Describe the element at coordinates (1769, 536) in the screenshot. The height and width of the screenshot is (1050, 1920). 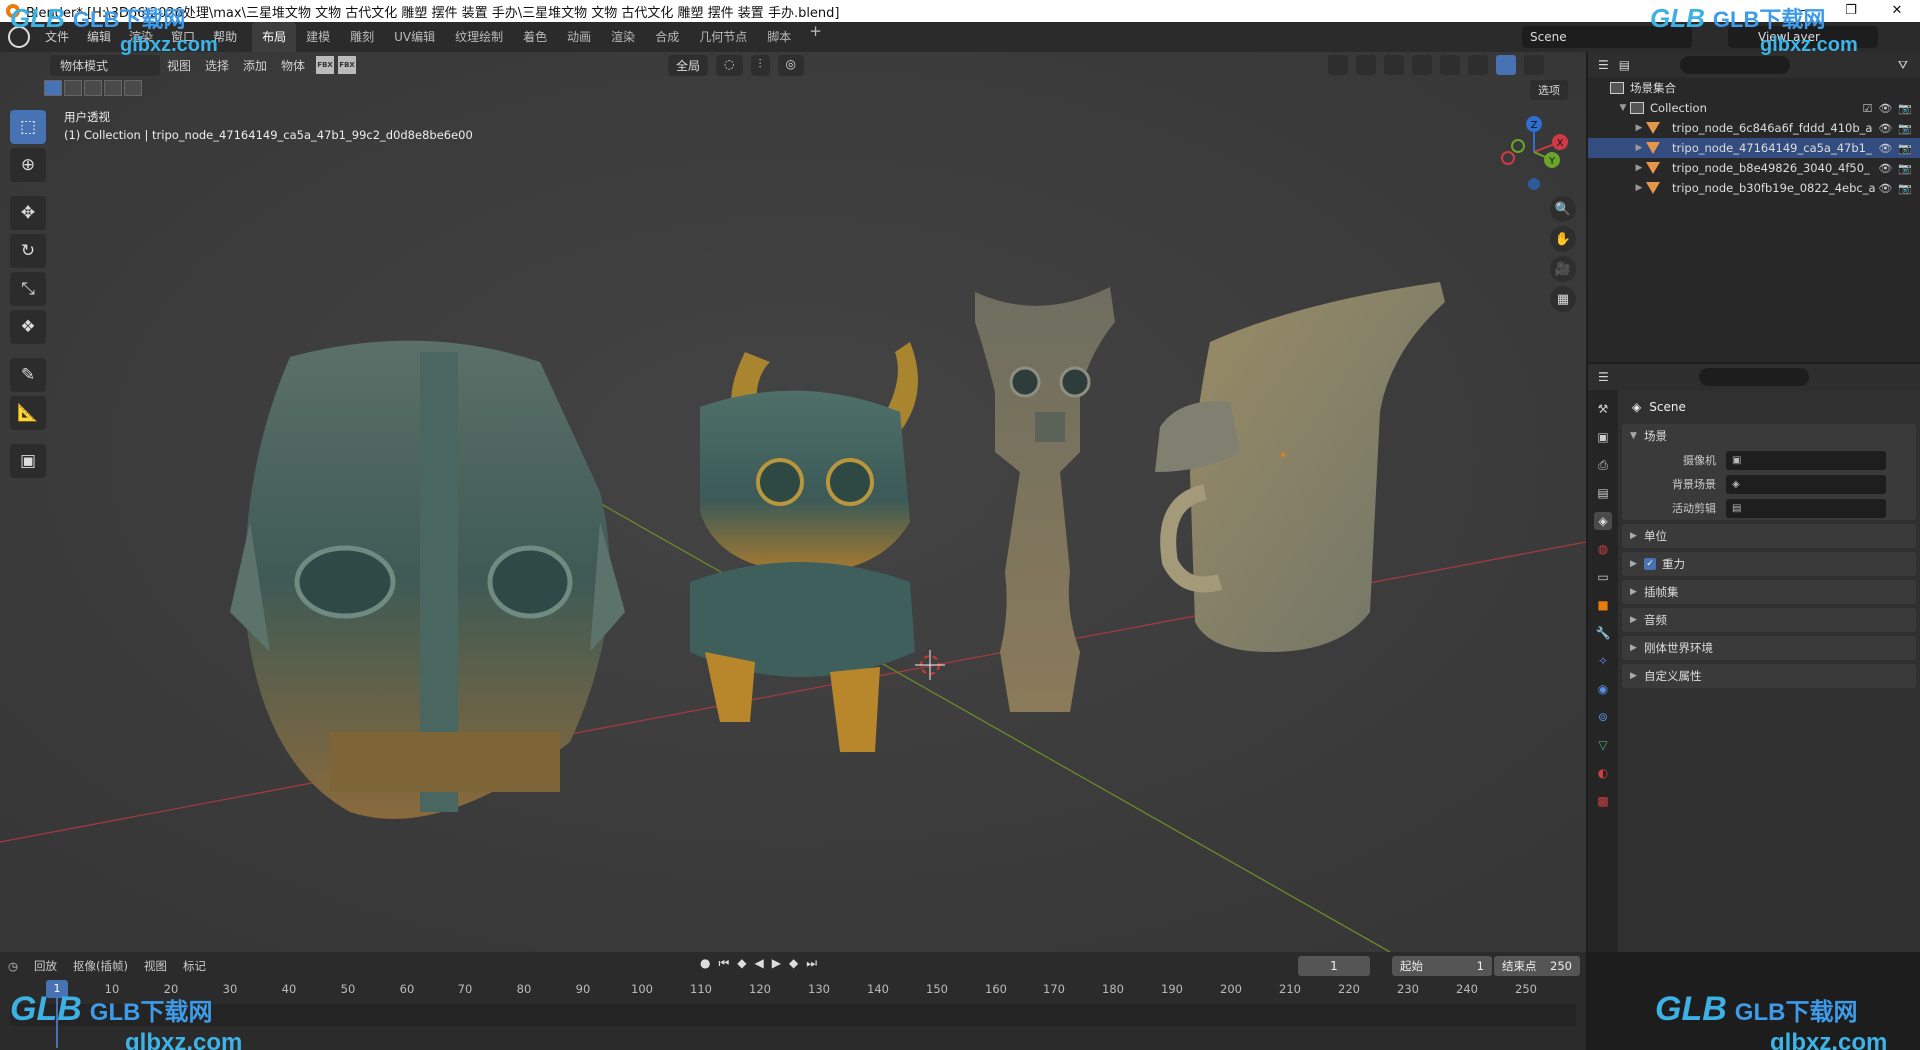
I see `units-panel: ▶ 单位` at that location.